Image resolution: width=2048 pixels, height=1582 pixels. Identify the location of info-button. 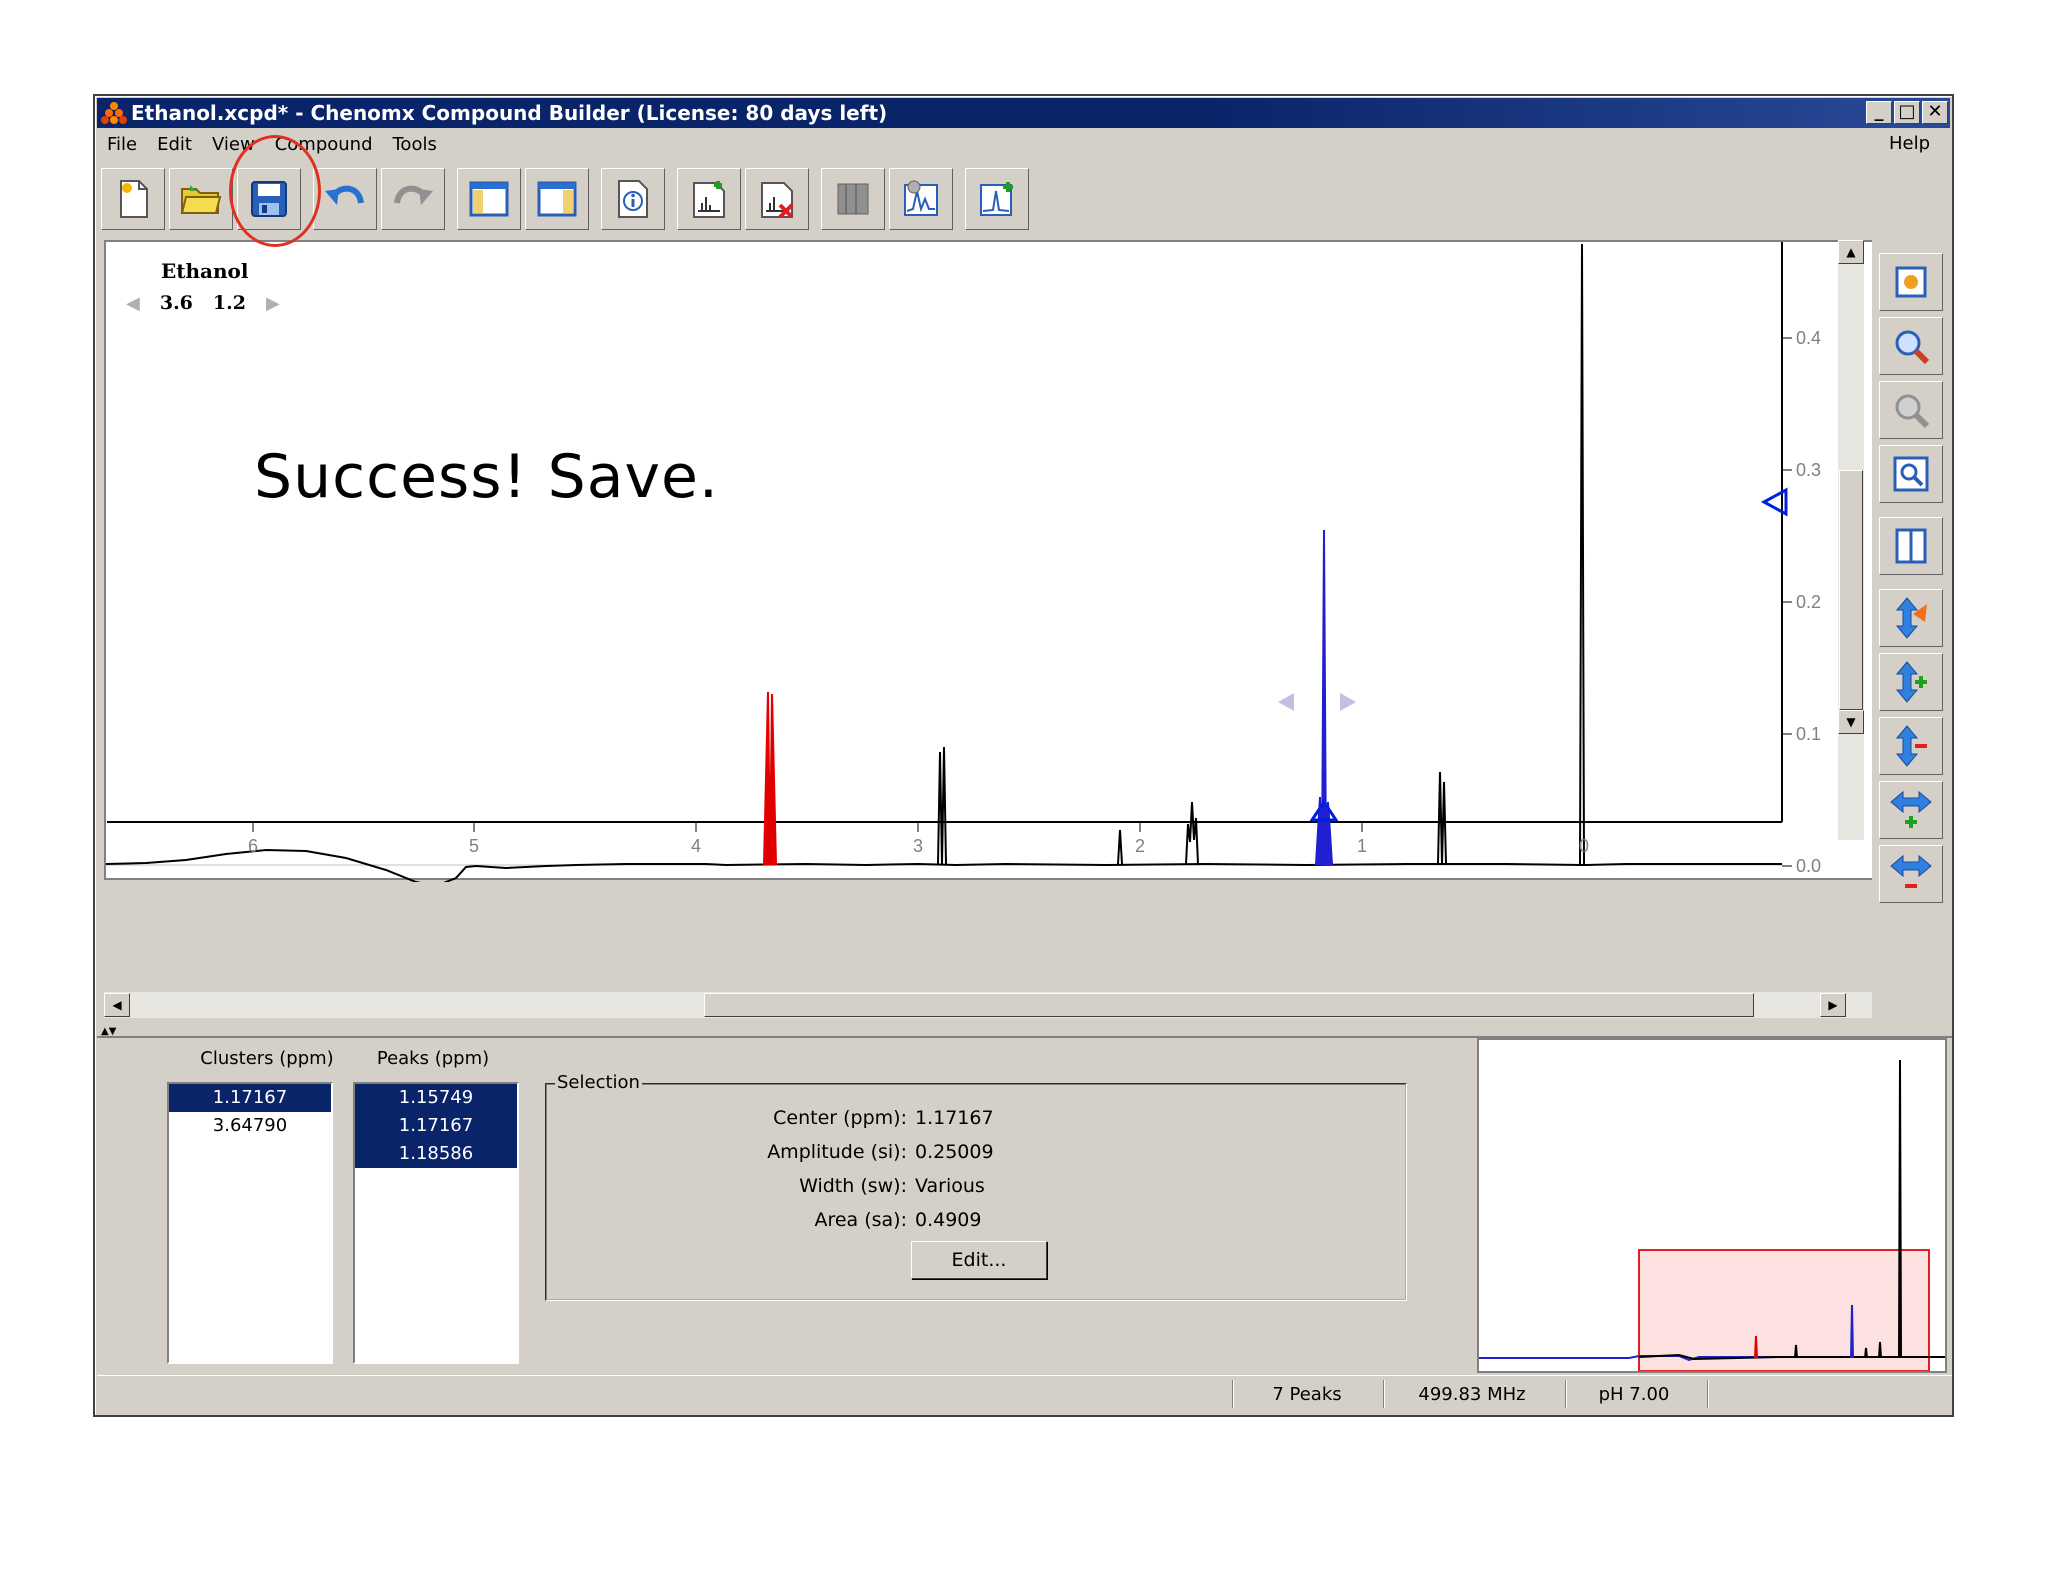
(633, 199).